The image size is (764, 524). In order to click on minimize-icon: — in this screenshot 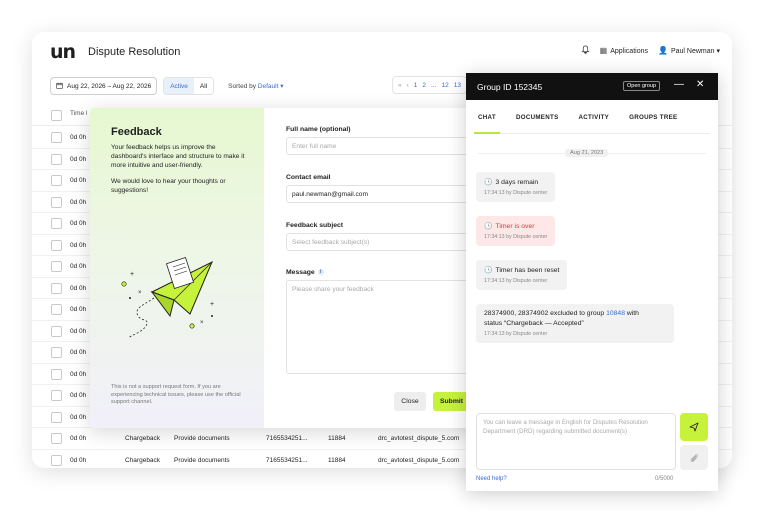, I will do `click(679, 84)`.